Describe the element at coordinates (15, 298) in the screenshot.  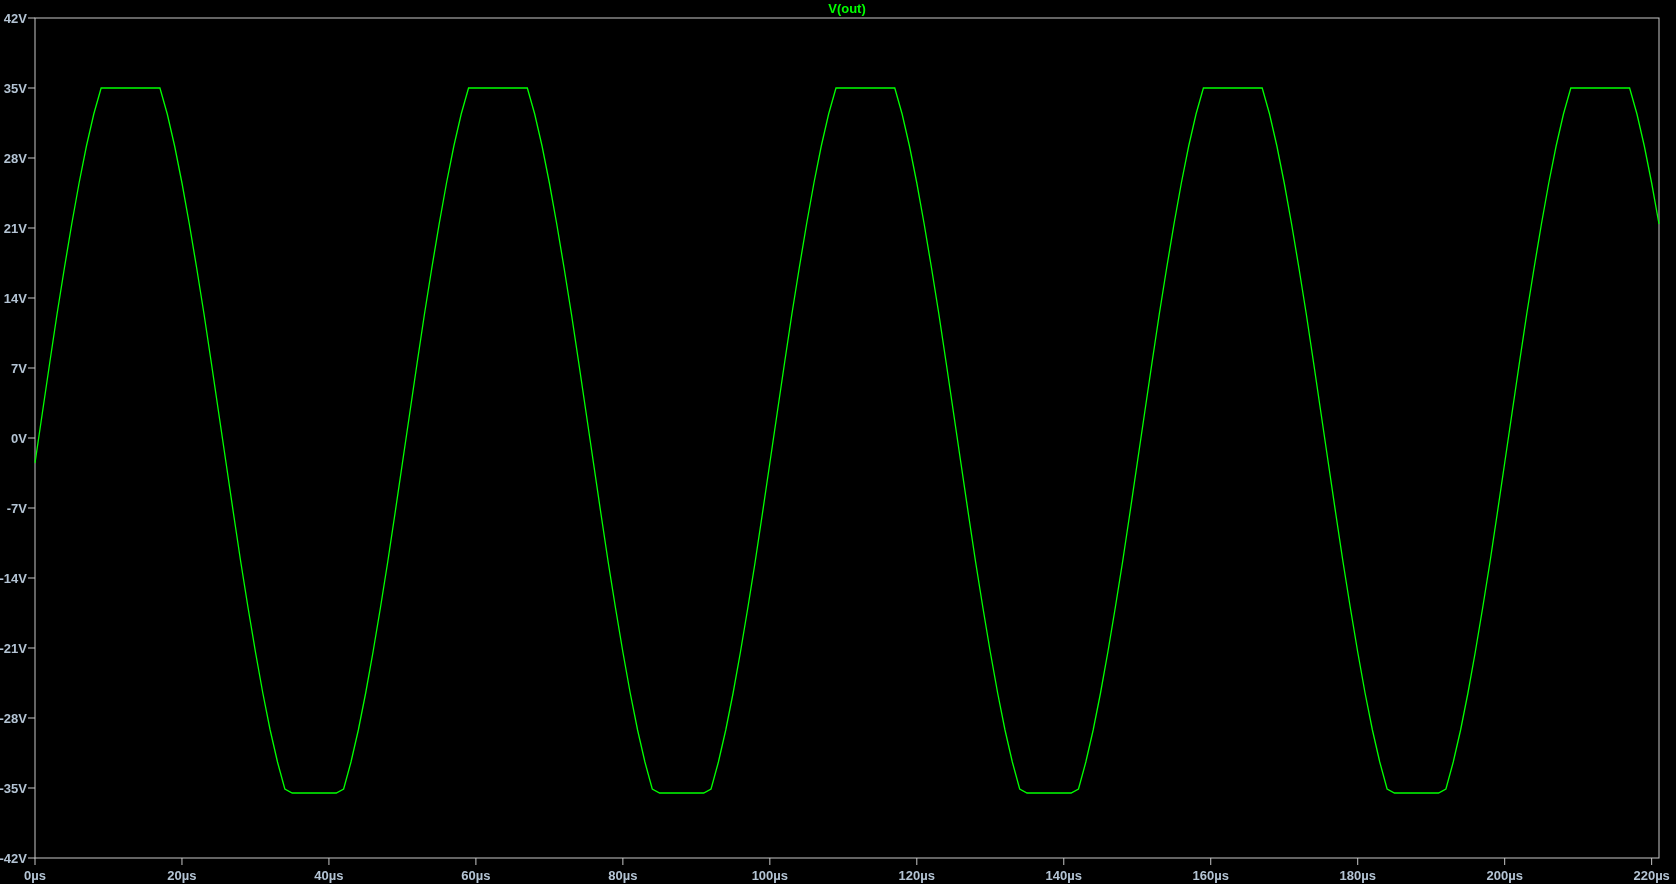
I see `y-tick-label: 14V` at that location.